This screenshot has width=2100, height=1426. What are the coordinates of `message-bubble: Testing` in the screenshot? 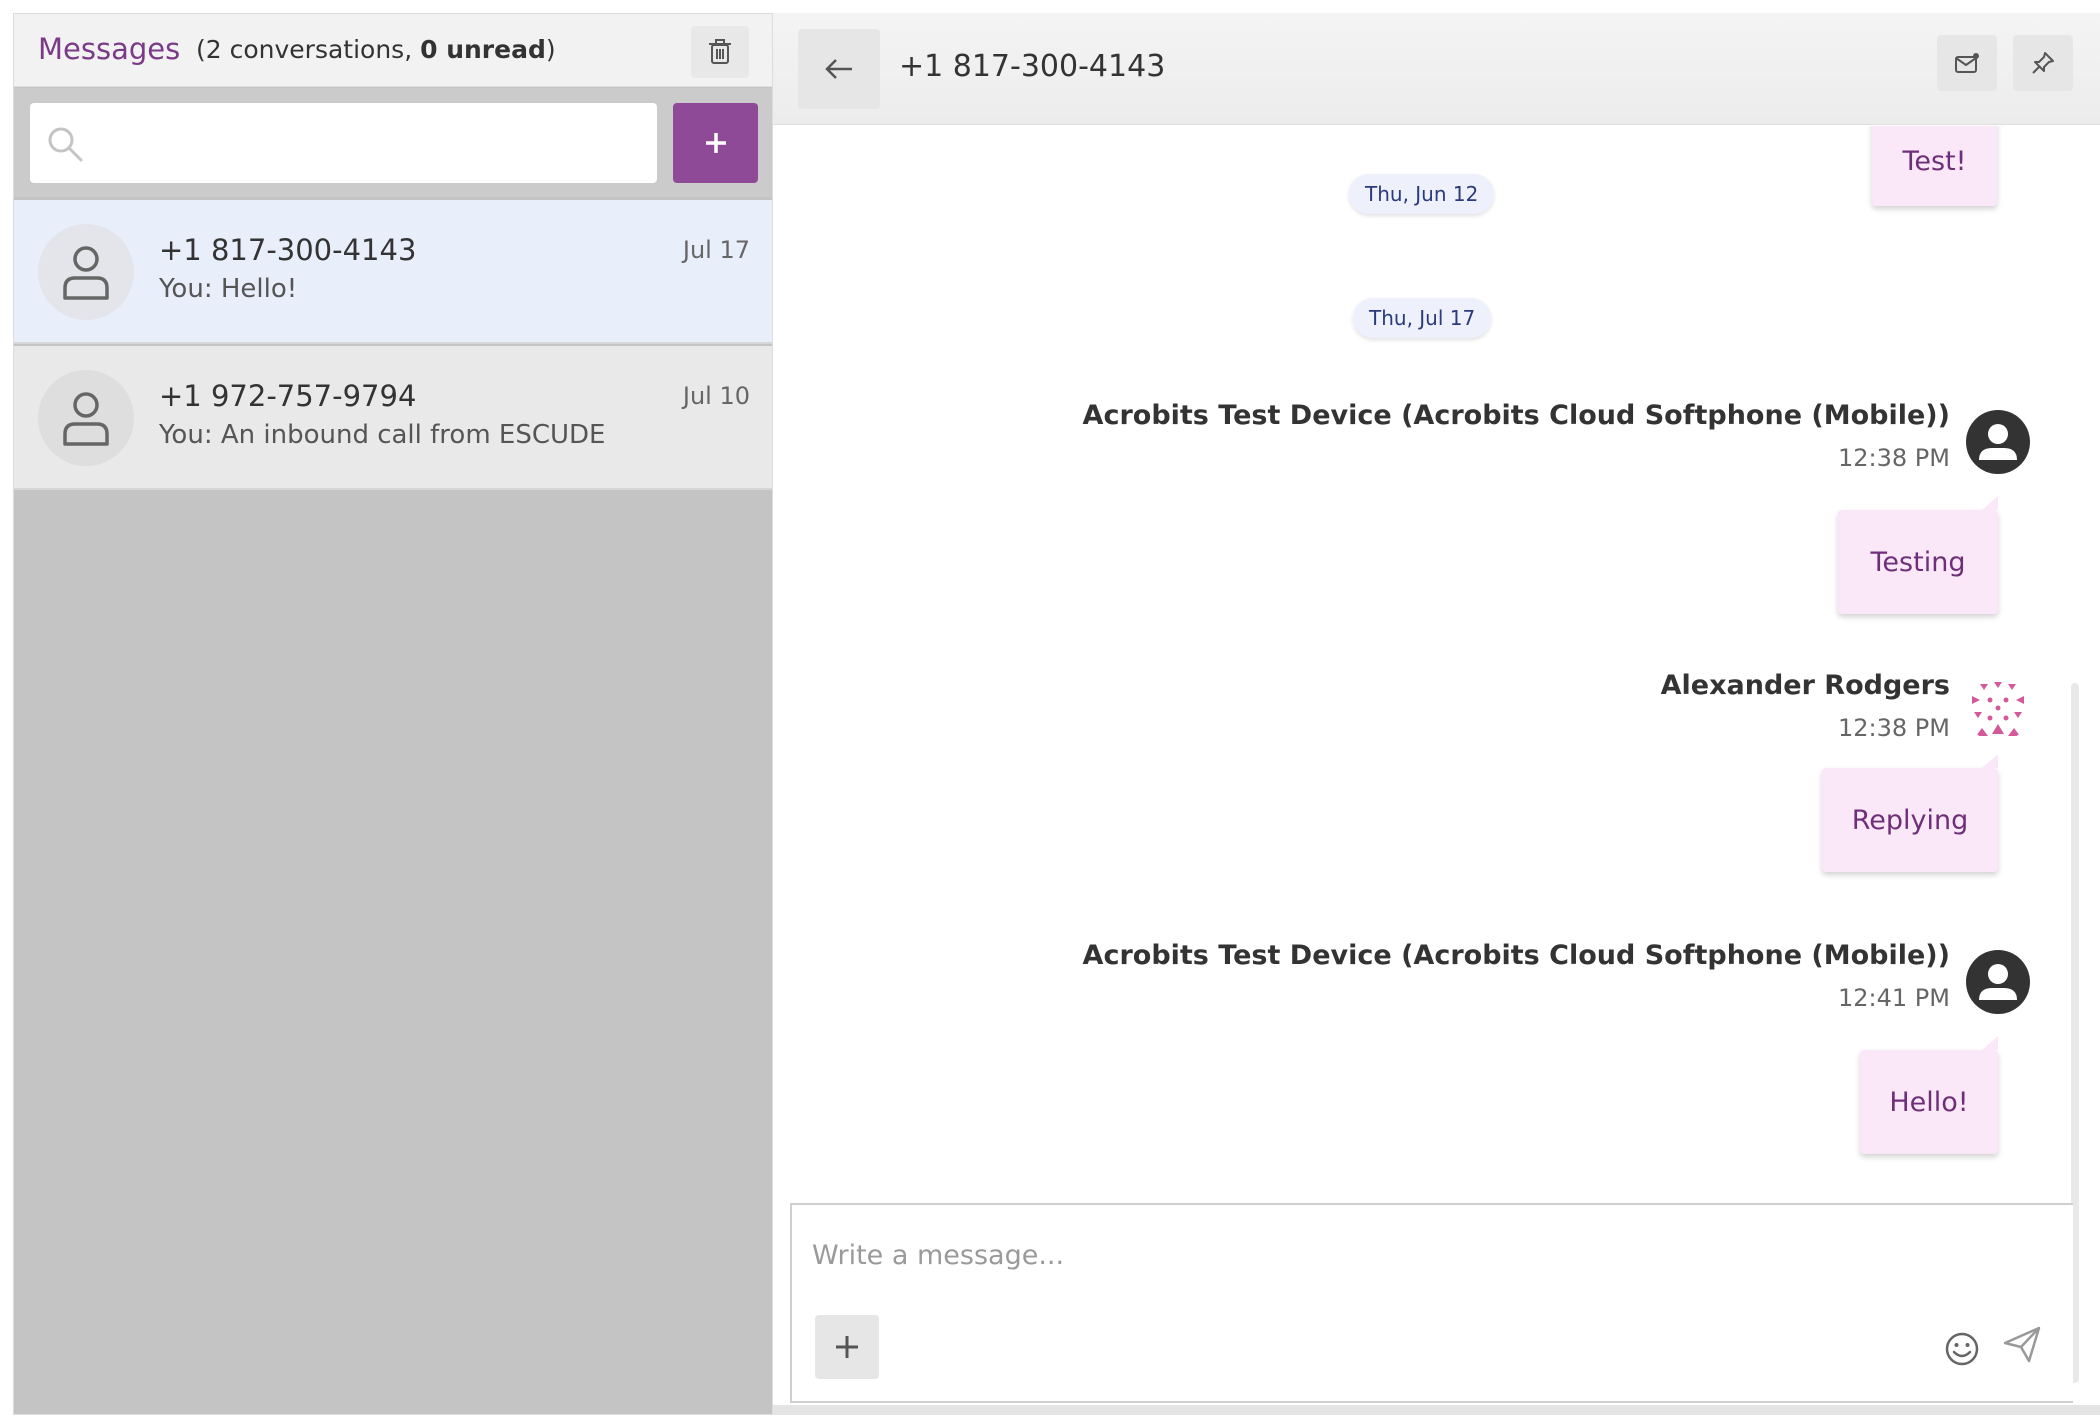 It's located at (1918, 555).